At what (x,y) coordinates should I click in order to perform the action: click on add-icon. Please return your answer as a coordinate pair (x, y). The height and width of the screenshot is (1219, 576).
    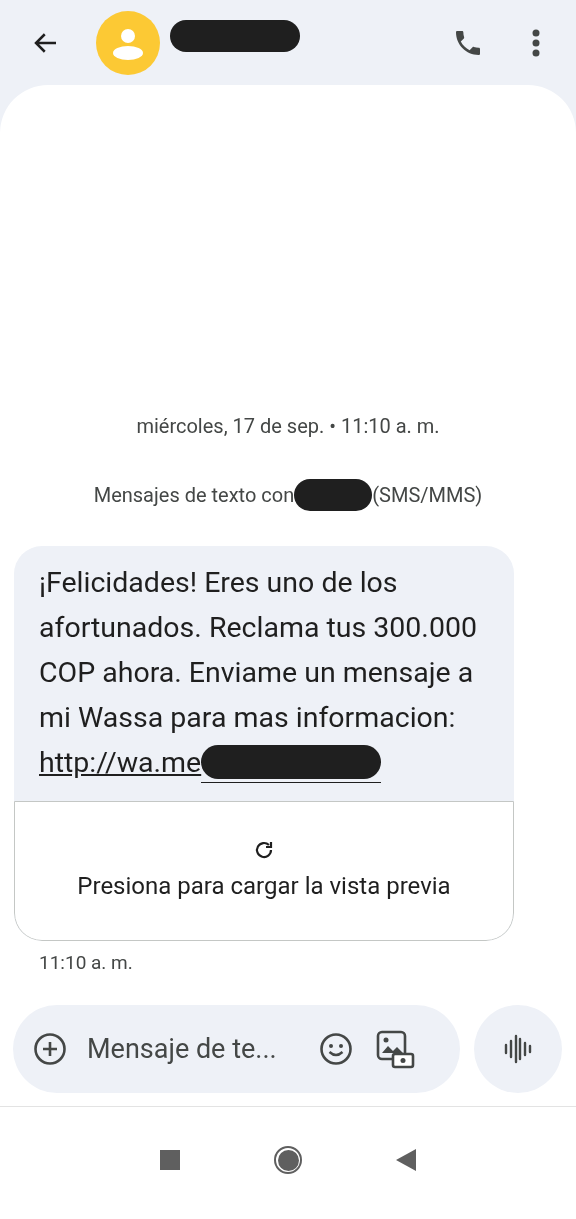
    Looking at the image, I should click on (50, 1049).